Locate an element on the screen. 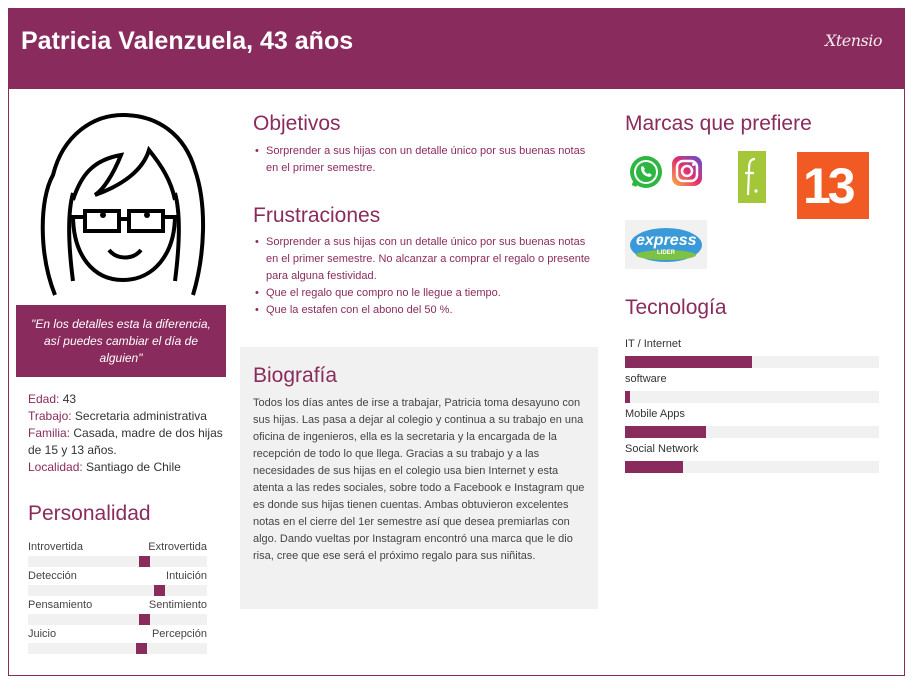  trait-right-label: Sentimiento is located at coordinates (177, 605).